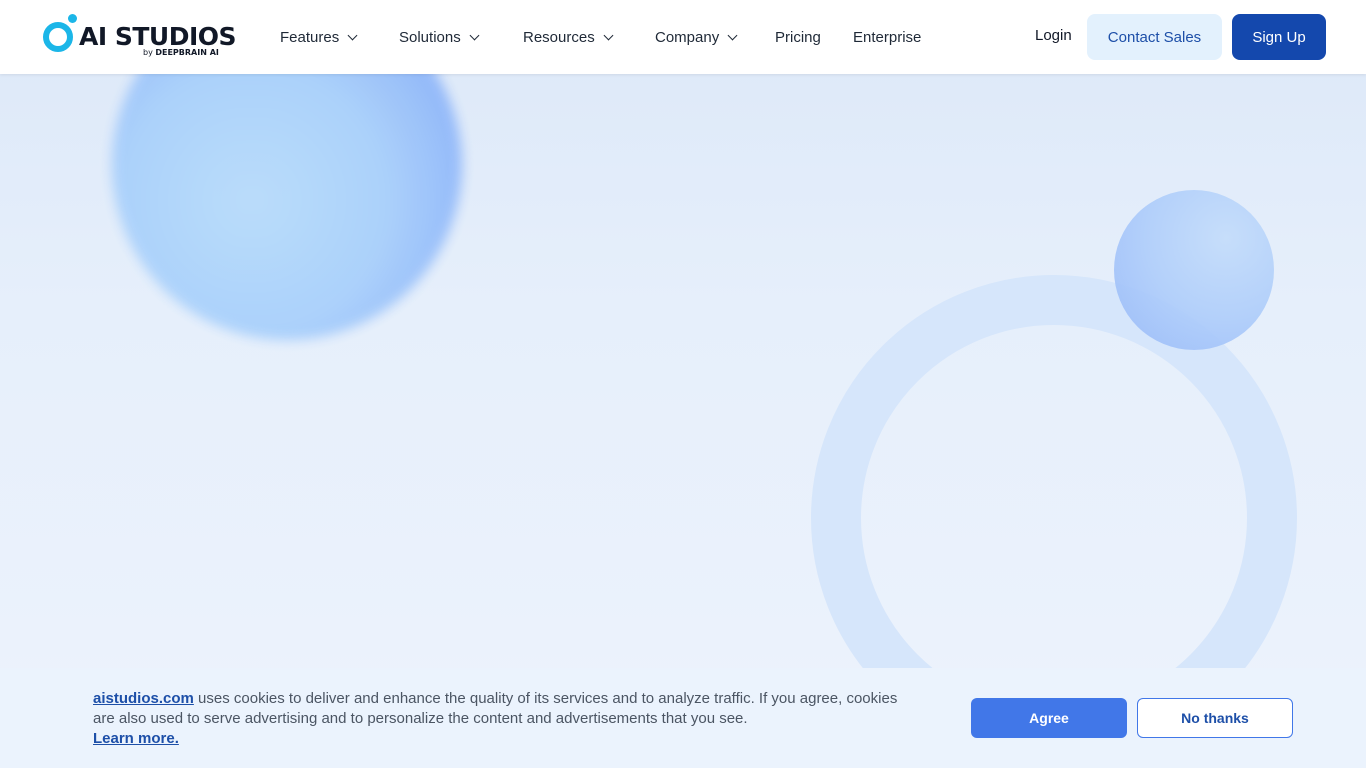 This screenshot has height=768, width=1366. I want to click on nav-solutions-label: Solutions, so click(430, 37).